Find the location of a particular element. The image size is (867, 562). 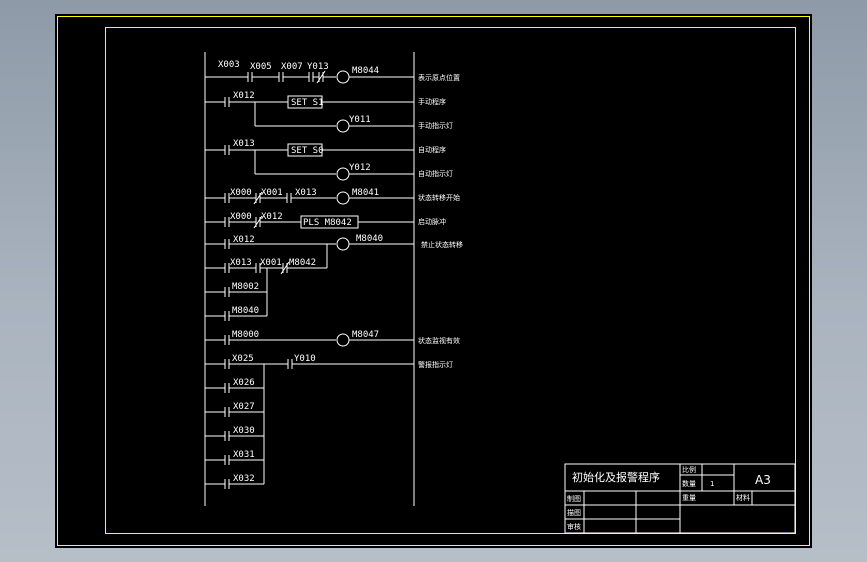

contact-label: Y010 is located at coordinates (305, 359).